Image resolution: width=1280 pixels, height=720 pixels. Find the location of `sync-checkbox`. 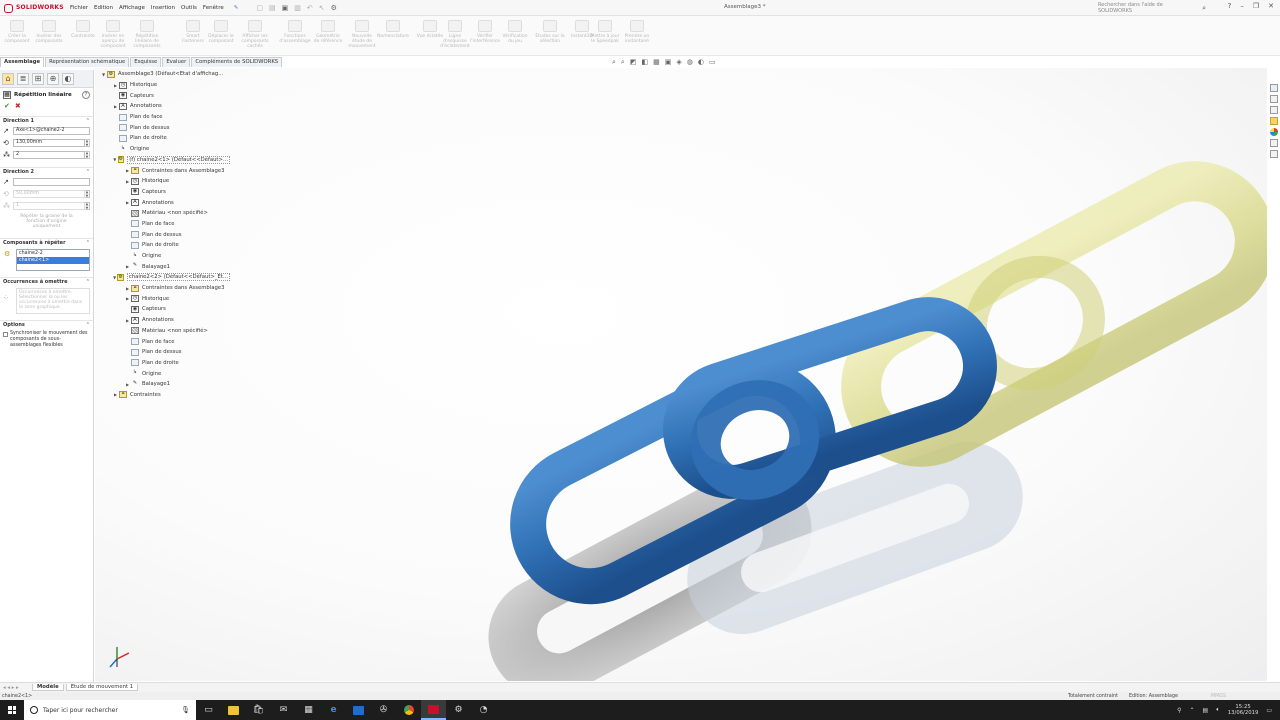

sync-checkbox is located at coordinates (5, 334).